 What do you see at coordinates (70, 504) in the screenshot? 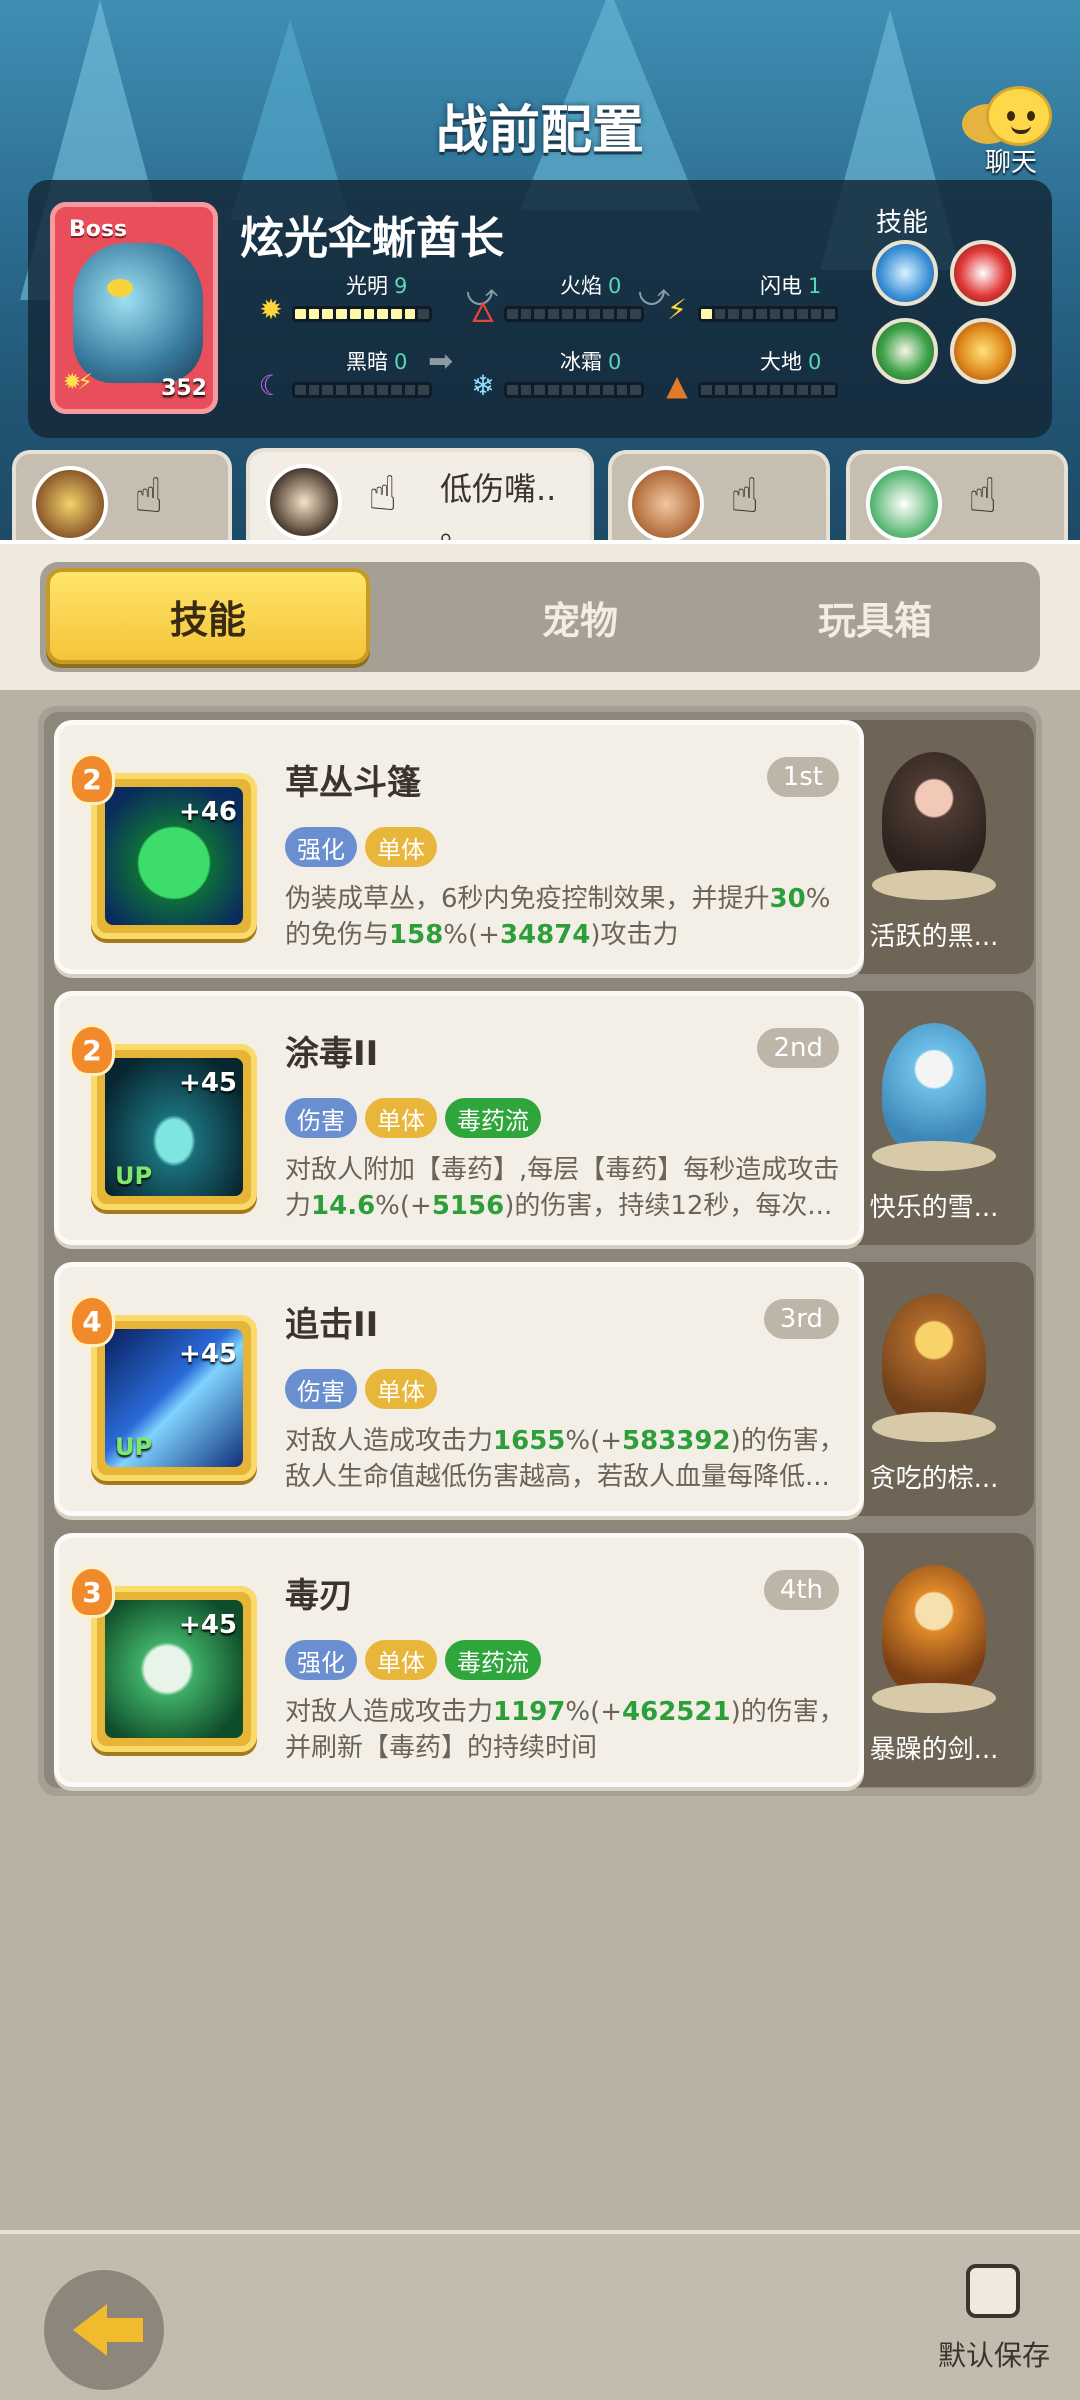
I see `pet-avatar` at bounding box center [70, 504].